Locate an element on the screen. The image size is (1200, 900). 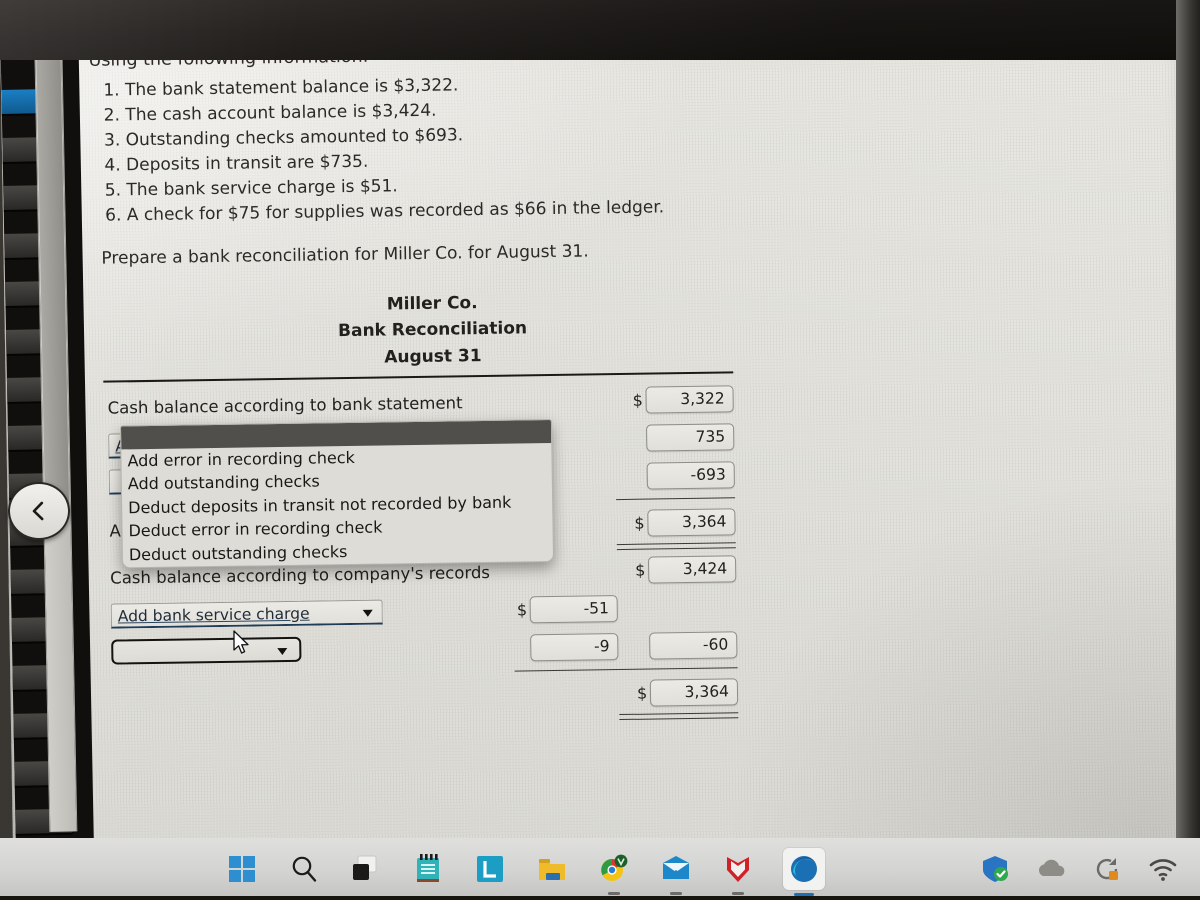
deduct-item-2-outer-input: -60 is located at coordinates (693, 645).